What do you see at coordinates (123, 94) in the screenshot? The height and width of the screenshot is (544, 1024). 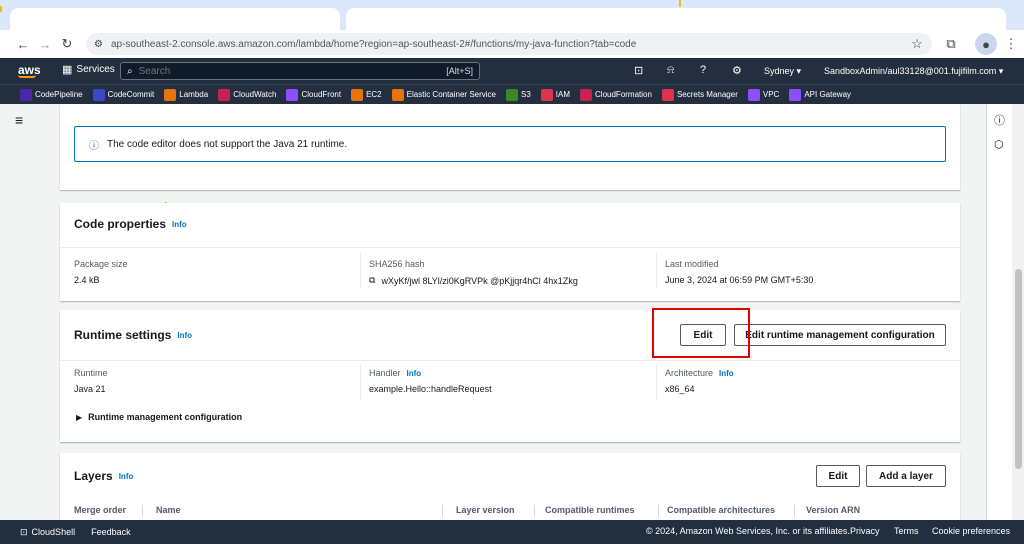 I see `favorite-codecommit: CodeCommit` at bounding box center [123, 94].